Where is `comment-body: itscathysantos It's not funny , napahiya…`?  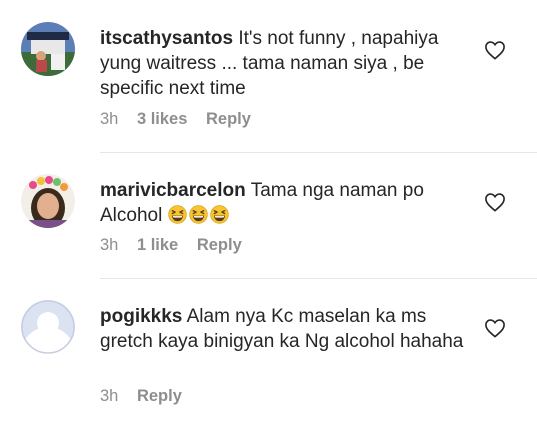
comment-body: itscathysantos It's not funny , napahiya… is located at coordinates (285, 63).